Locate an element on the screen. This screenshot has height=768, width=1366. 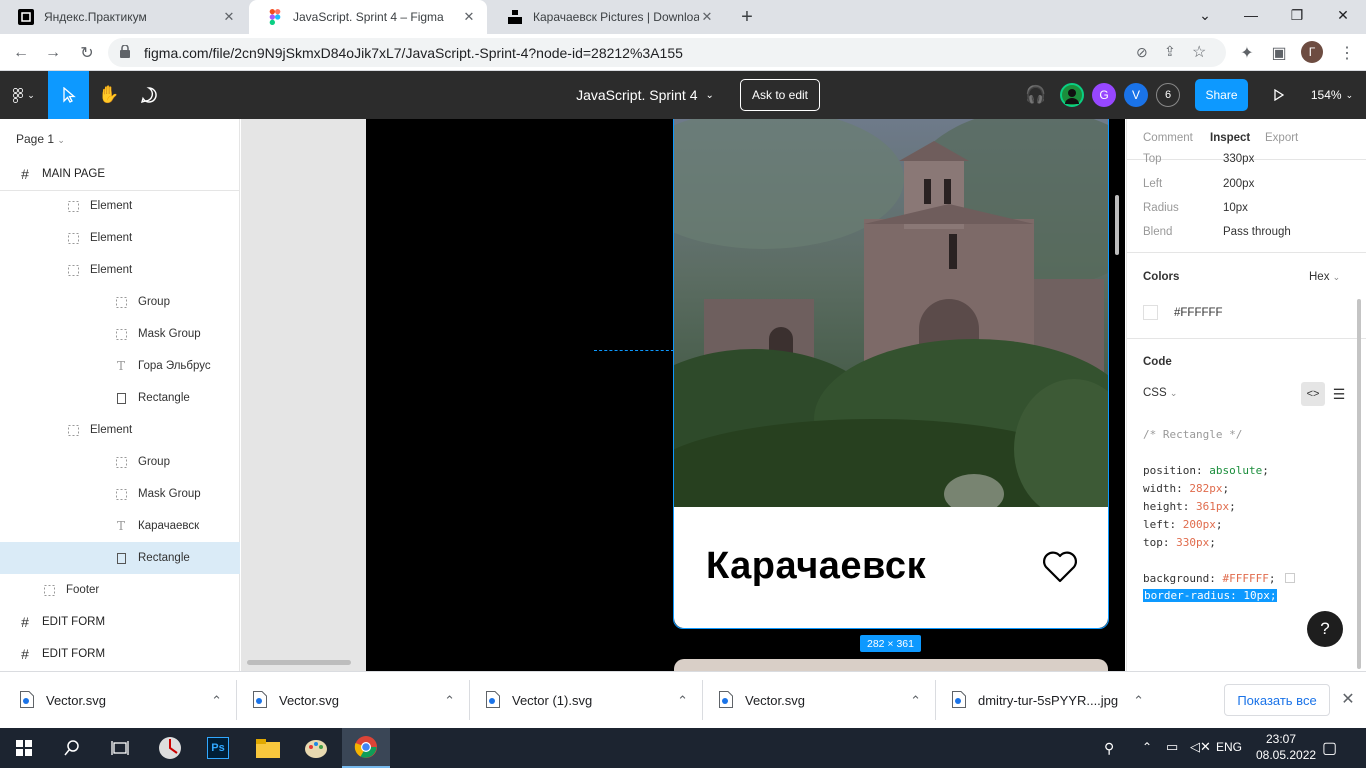
color-value: #FFFFFF is located at coordinates (1198, 313).